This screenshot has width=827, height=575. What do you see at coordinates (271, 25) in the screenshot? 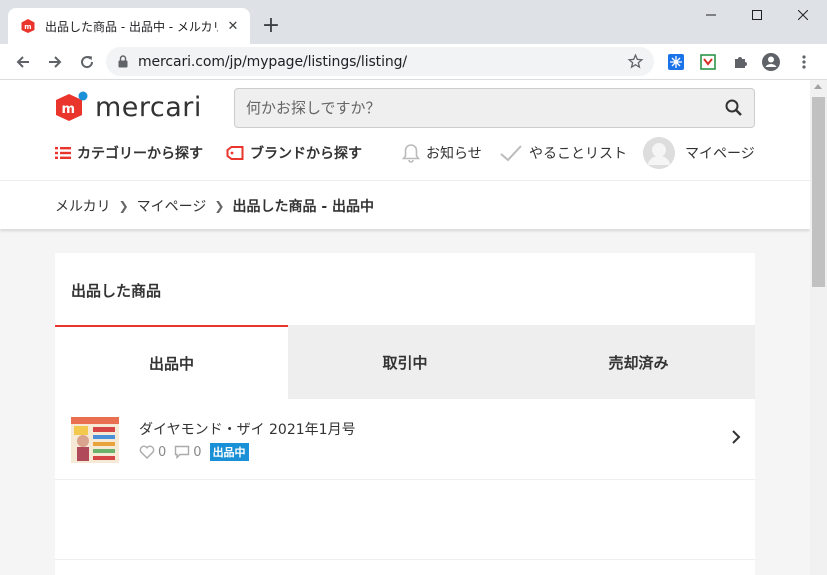
I see `new-tab-icon: +` at bounding box center [271, 25].